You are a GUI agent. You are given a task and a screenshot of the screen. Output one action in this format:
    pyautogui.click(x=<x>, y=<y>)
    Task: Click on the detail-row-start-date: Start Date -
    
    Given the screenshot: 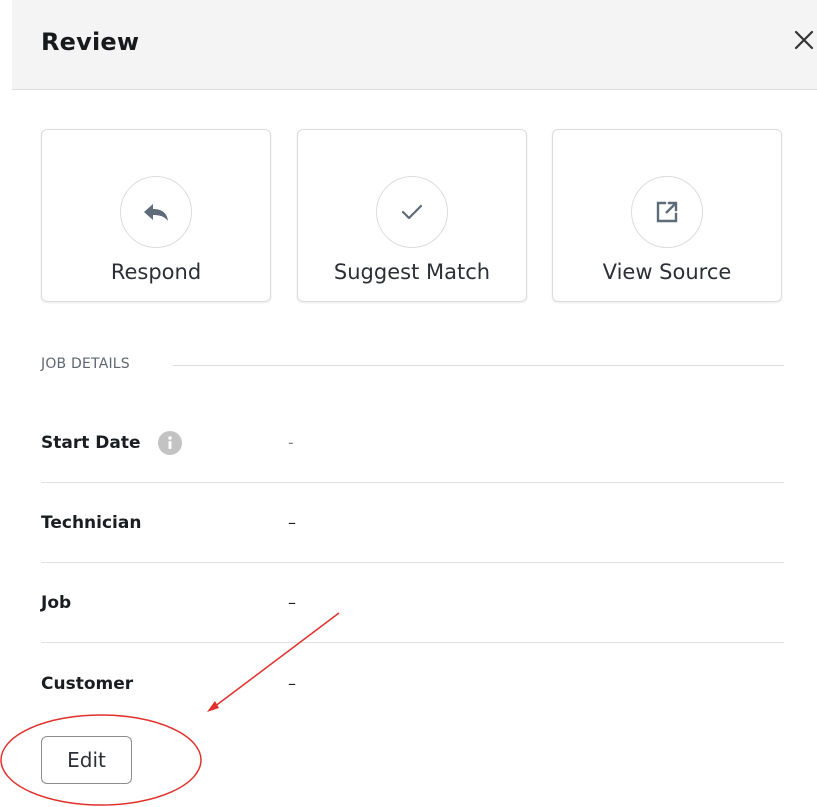 What is the action you would take?
    pyautogui.click(x=412, y=443)
    